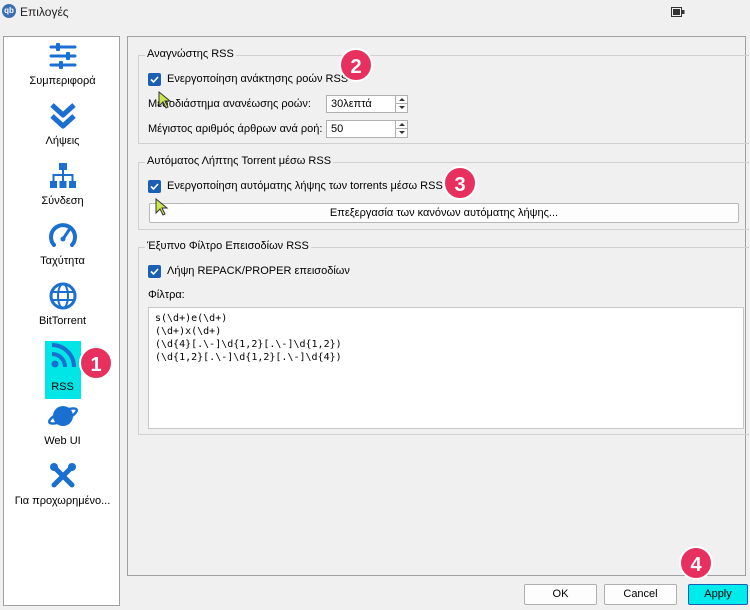 The width and height of the screenshot is (750, 610). Describe the element at coordinates (9, 11) in the screenshot. I see `app-logo-icon: qb` at that location.